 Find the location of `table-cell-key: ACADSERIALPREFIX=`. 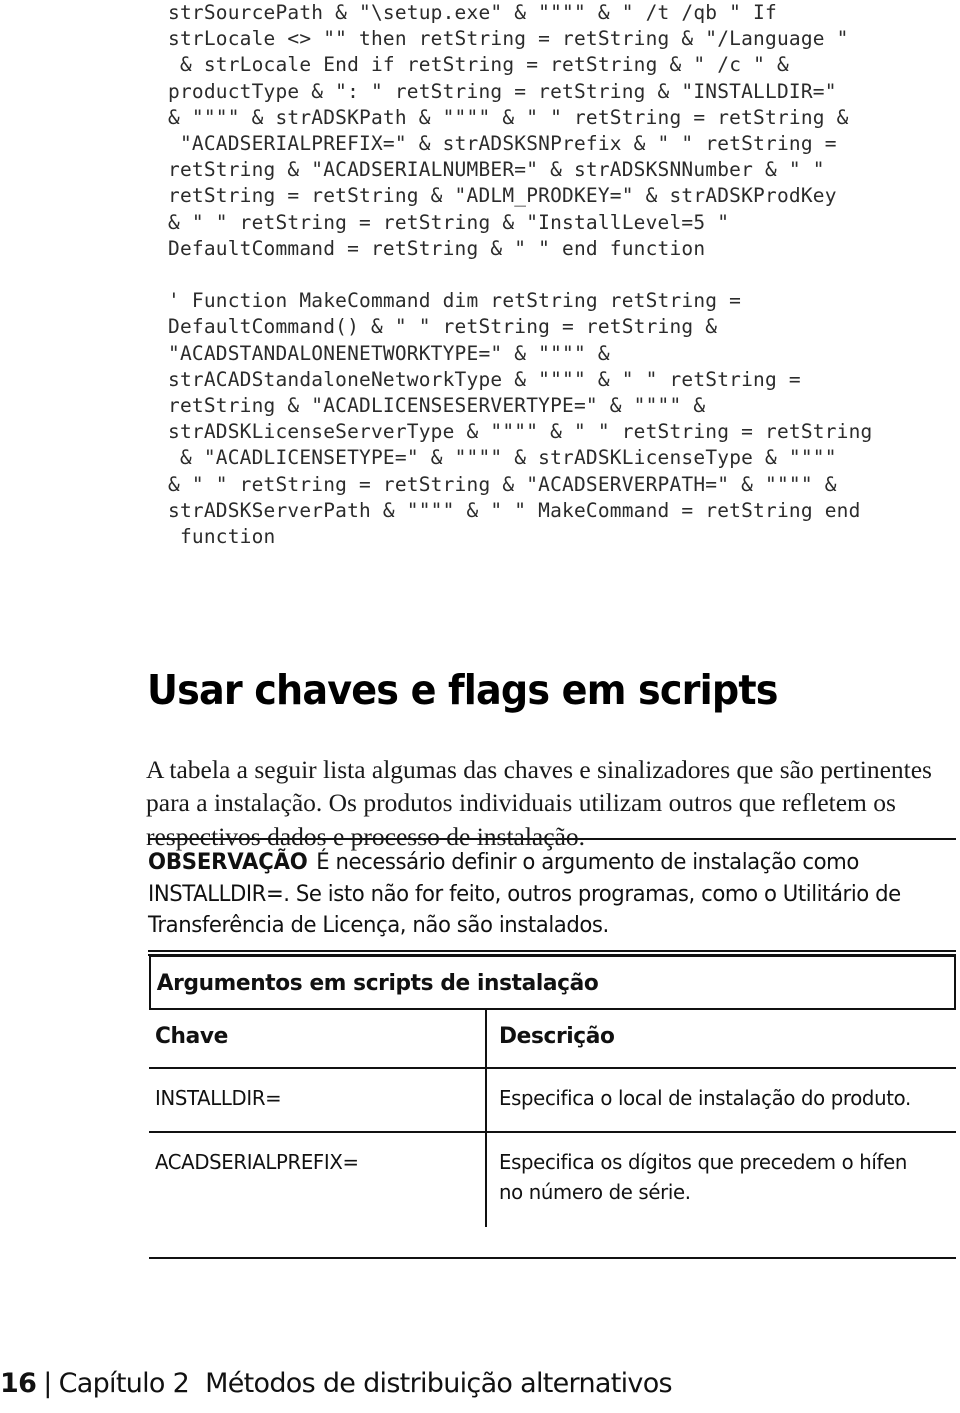

table-cell-key: ACADSERIALPREFIX= is located at coordinates (318, 1180).